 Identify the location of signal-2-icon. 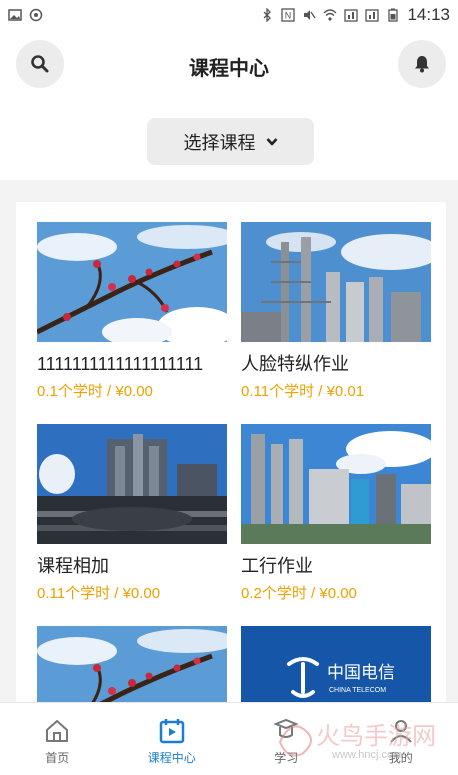
(372, 15).